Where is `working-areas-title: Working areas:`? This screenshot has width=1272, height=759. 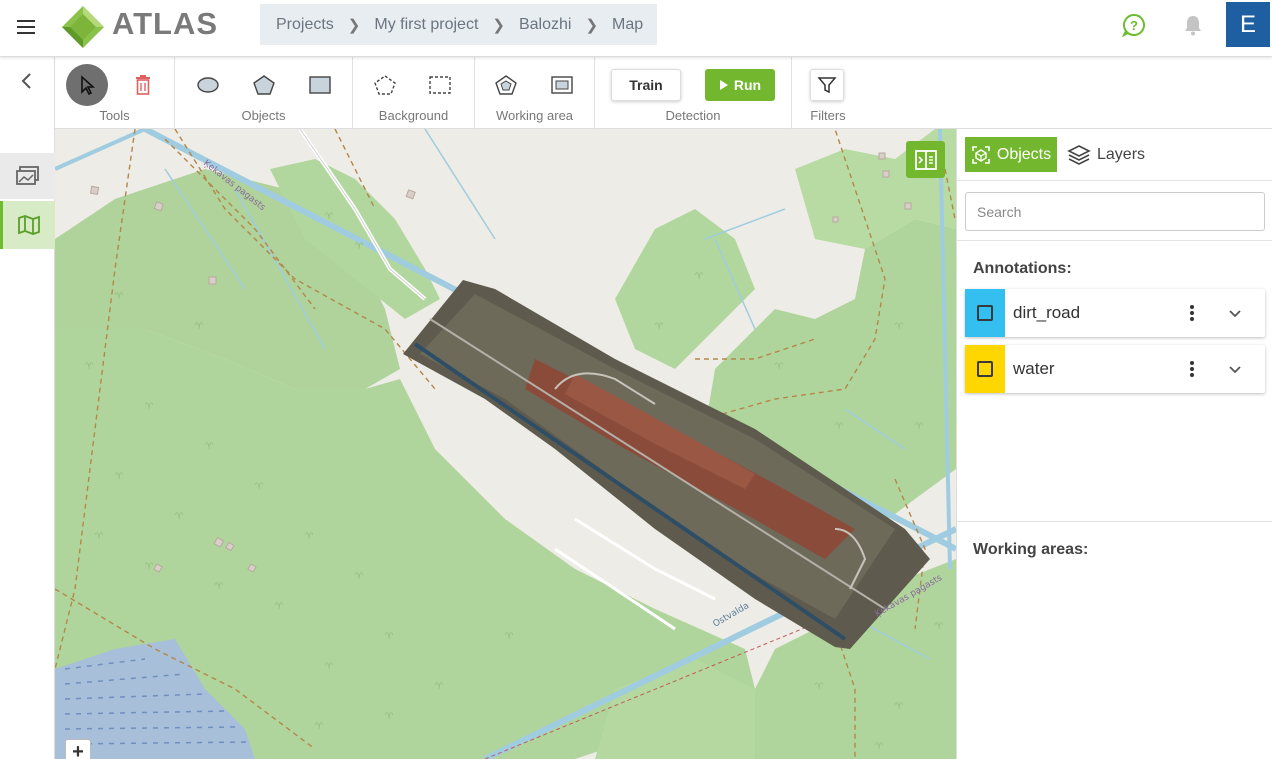
working-areas-title: Working areas: is located at coordinates (1031, 549).